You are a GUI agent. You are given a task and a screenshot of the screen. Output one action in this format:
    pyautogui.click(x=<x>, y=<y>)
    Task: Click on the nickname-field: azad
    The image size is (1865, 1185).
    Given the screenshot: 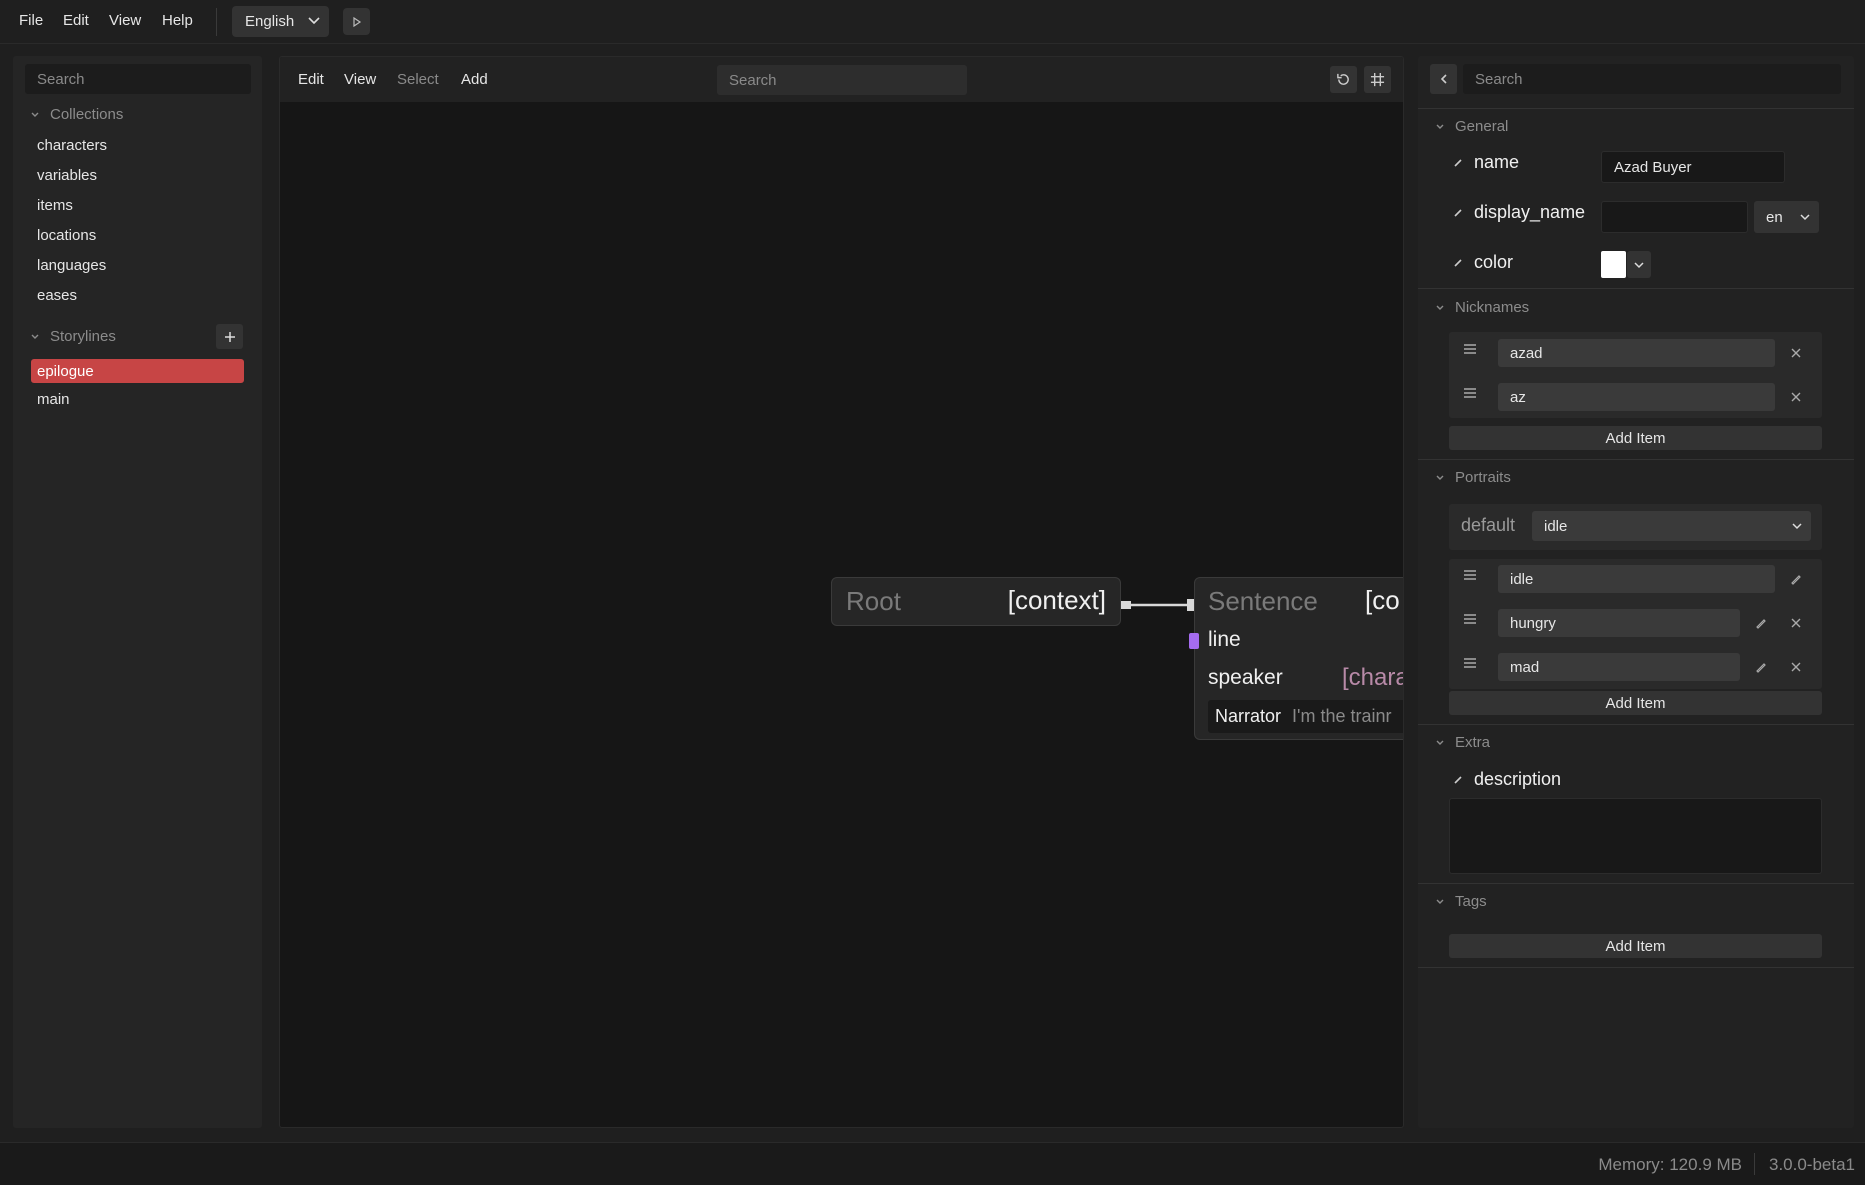 What is the action you would take?
    pyautogui.click(x=1636, y=353)
    